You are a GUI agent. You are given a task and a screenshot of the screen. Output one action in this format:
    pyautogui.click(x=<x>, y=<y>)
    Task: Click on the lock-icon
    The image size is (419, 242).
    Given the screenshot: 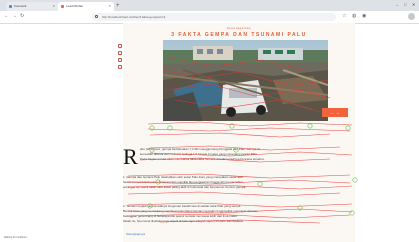 What is the action you would take?
    pyautogui.click(x=96, y=16)
    